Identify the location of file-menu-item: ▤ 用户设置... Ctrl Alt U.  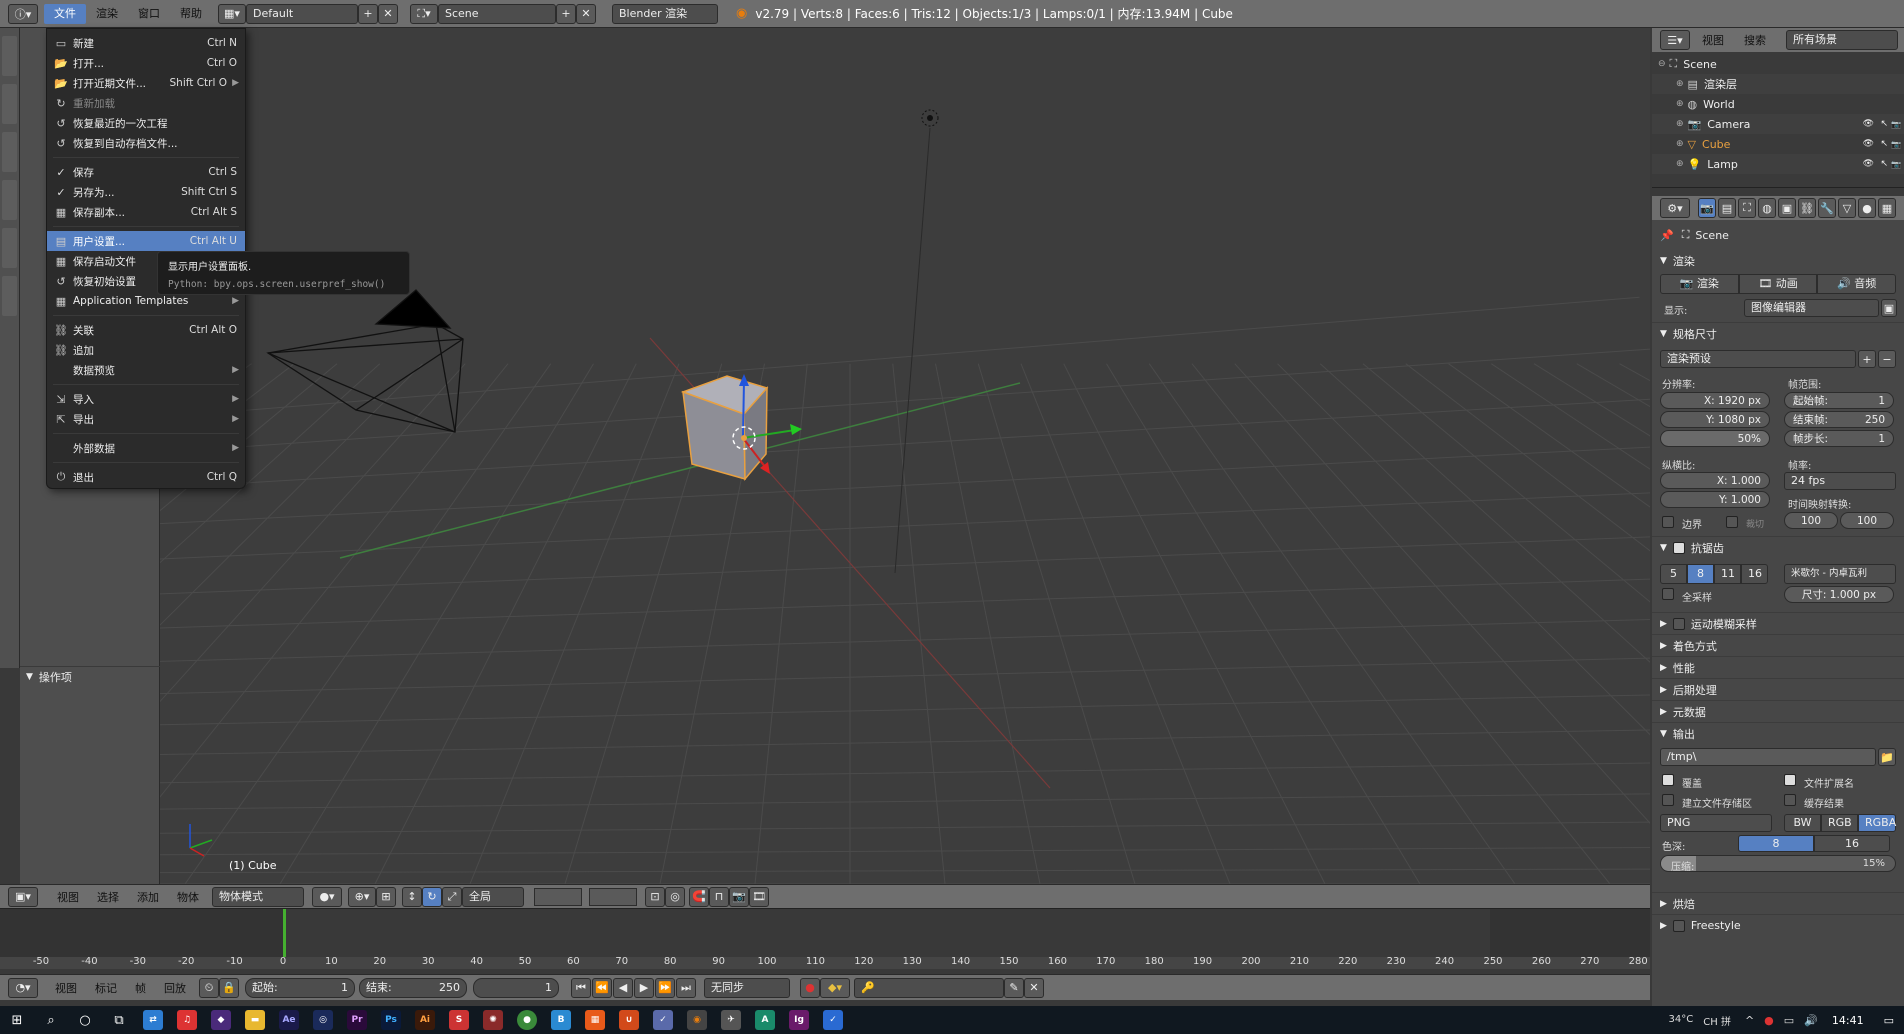
(146, 241).